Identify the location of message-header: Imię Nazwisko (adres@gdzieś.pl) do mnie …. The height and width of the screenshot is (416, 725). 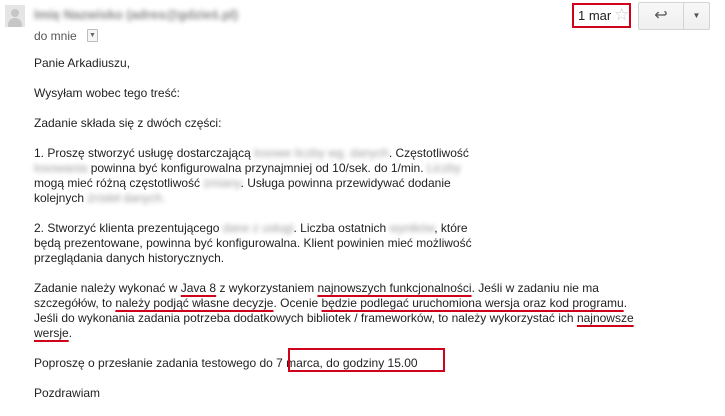
(362, 24).